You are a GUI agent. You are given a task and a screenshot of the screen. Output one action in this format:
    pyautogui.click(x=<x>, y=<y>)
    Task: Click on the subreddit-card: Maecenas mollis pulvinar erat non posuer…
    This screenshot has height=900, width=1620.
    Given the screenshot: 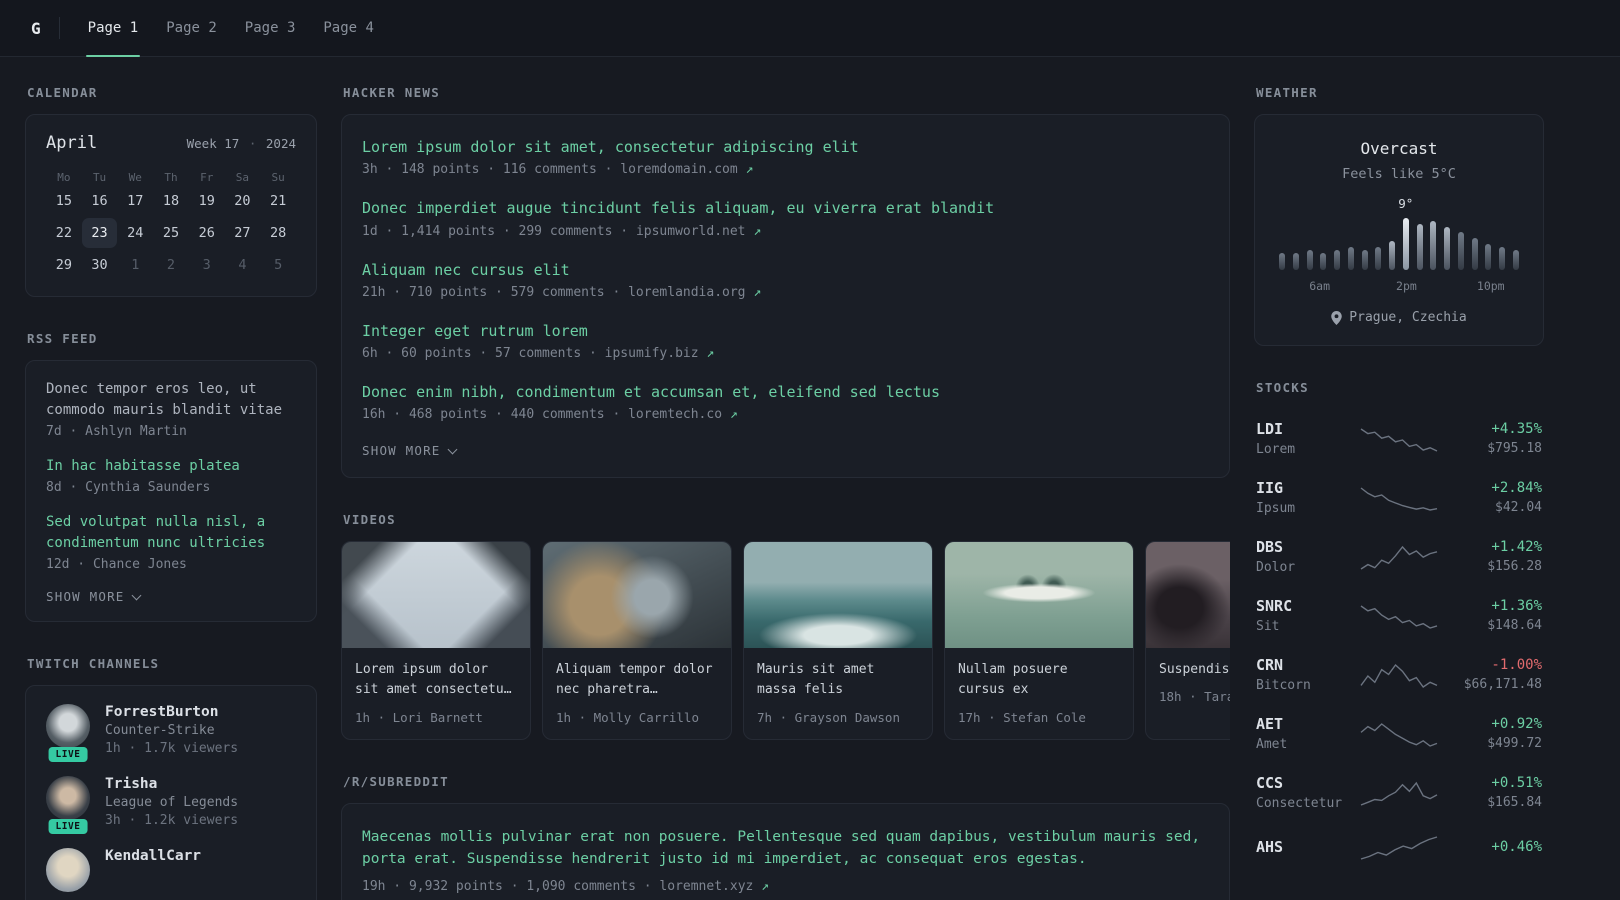 What is the action you would take?
    pyautogui.click(x=785, y=851)
    